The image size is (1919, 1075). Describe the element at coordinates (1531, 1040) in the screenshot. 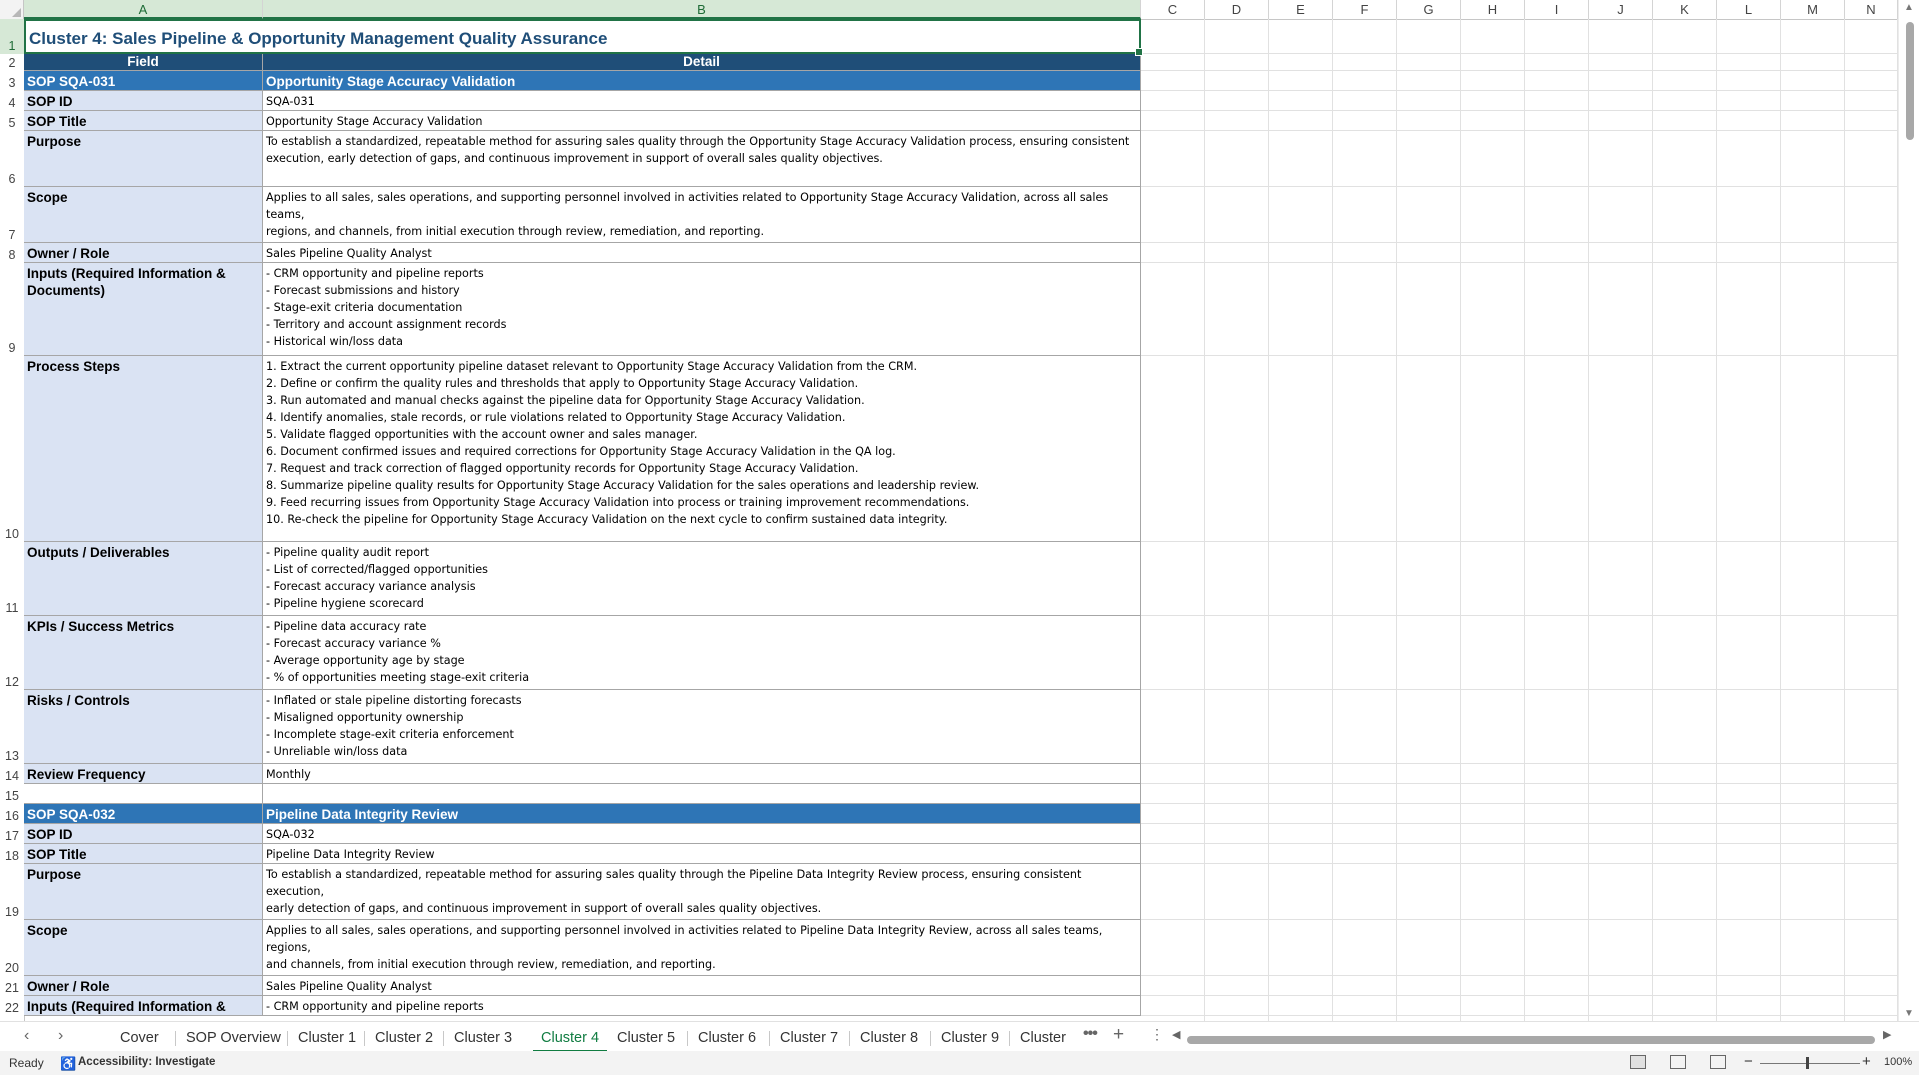

I see `horizontal-scroll-thumb` at that location.